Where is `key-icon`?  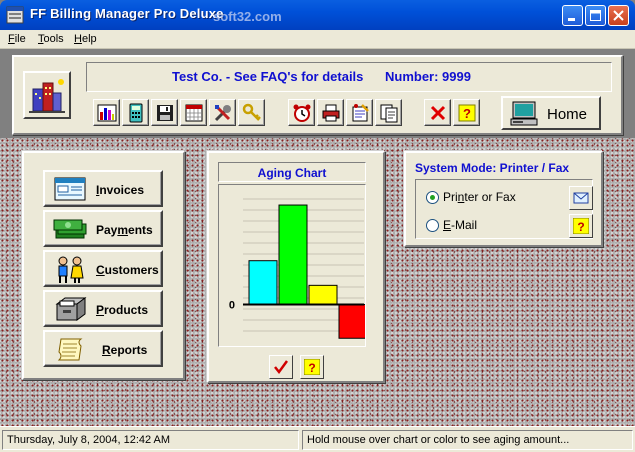
key-icon is located at coordinates (251, 112).